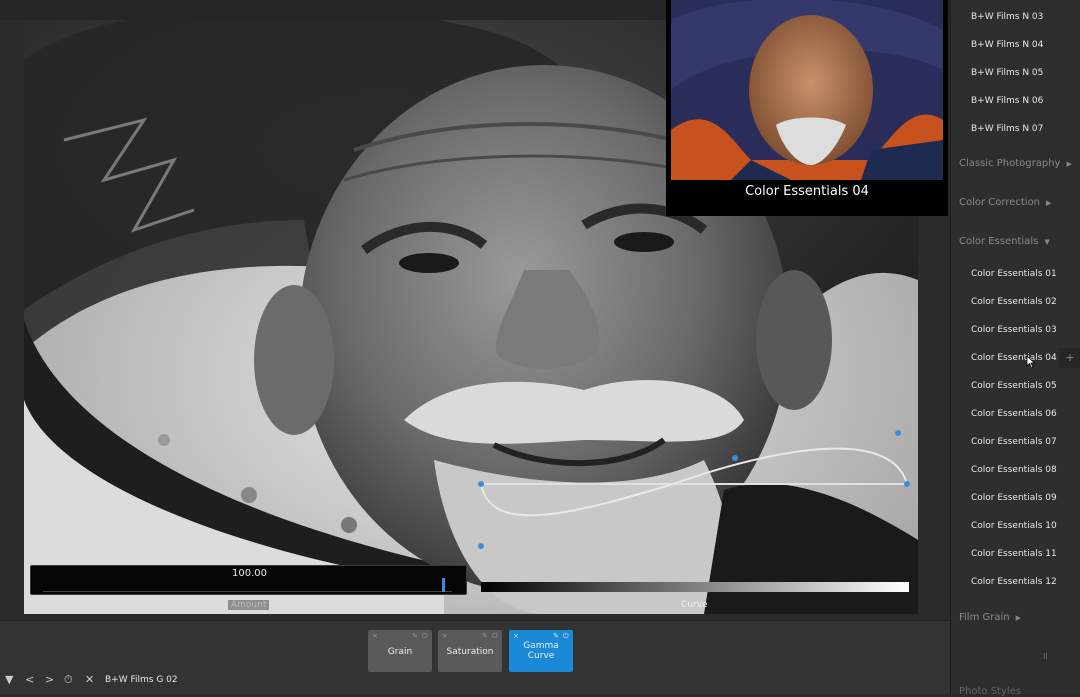  Describe the element at coordinates (1031, 362) in the screenshot. I see `mouse-cursor-icon` at that location.